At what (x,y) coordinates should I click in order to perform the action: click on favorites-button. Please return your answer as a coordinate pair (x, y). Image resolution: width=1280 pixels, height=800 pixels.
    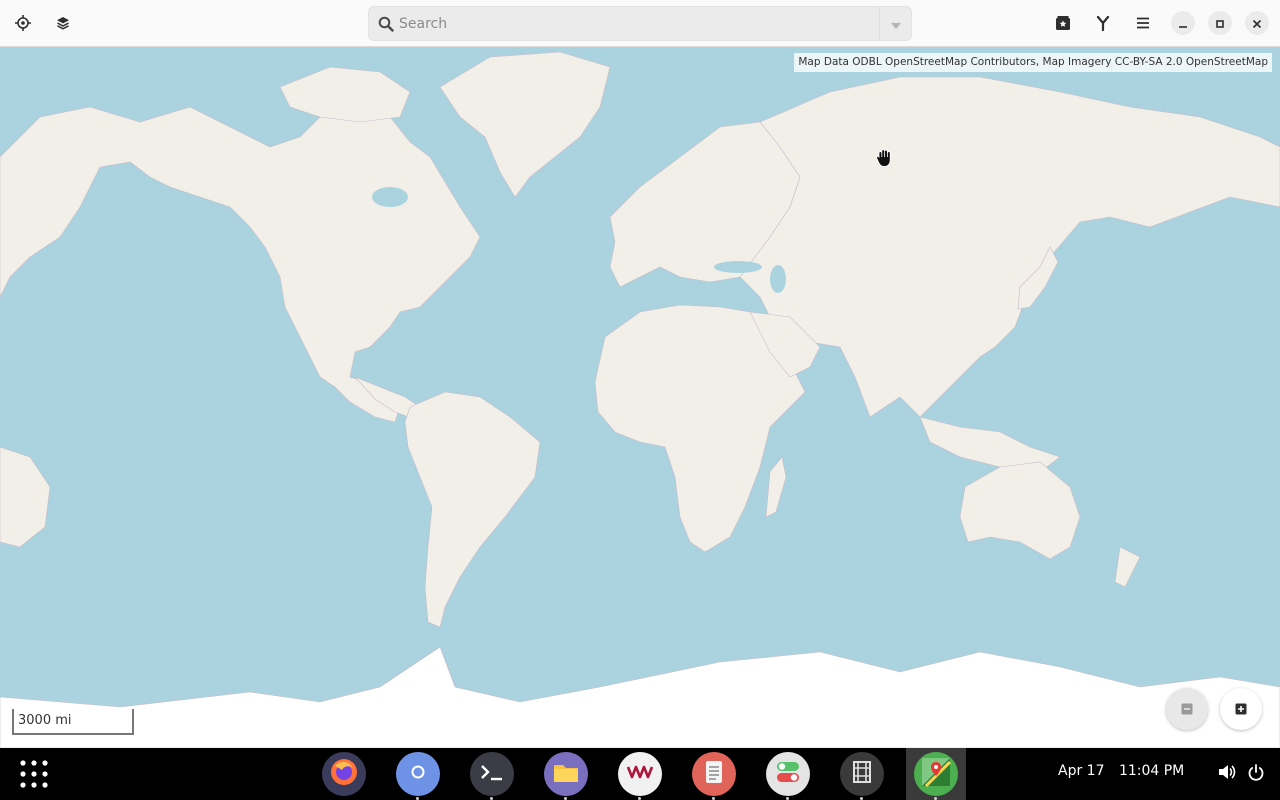
    Looking at the image, I should click on (1063, 23).